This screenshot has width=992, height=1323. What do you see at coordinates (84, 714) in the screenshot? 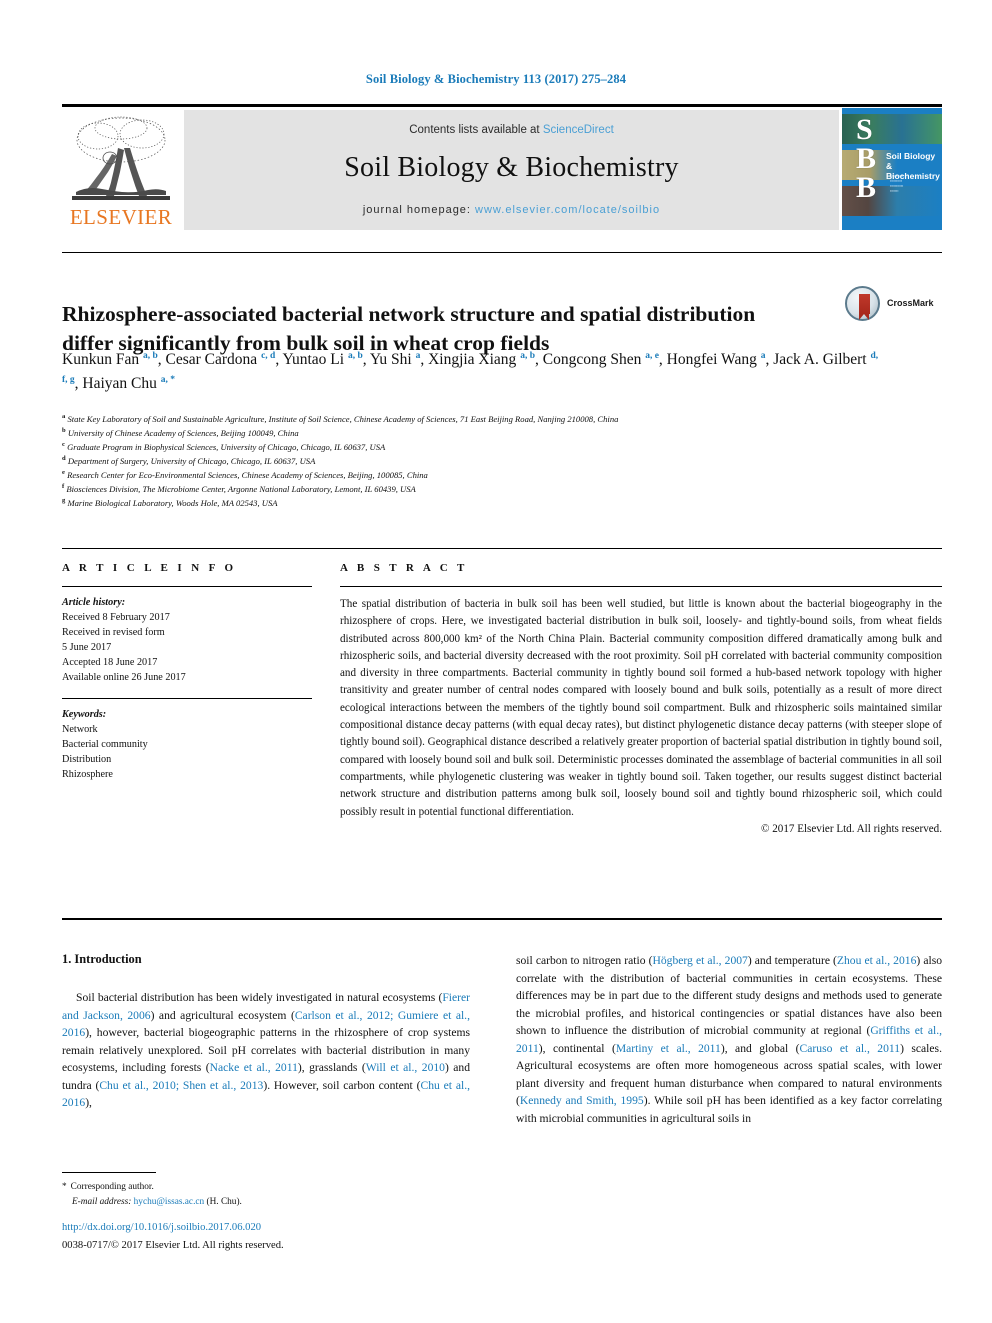
I see `keywords-label: Keywords:` at bounding box center [84, 714].